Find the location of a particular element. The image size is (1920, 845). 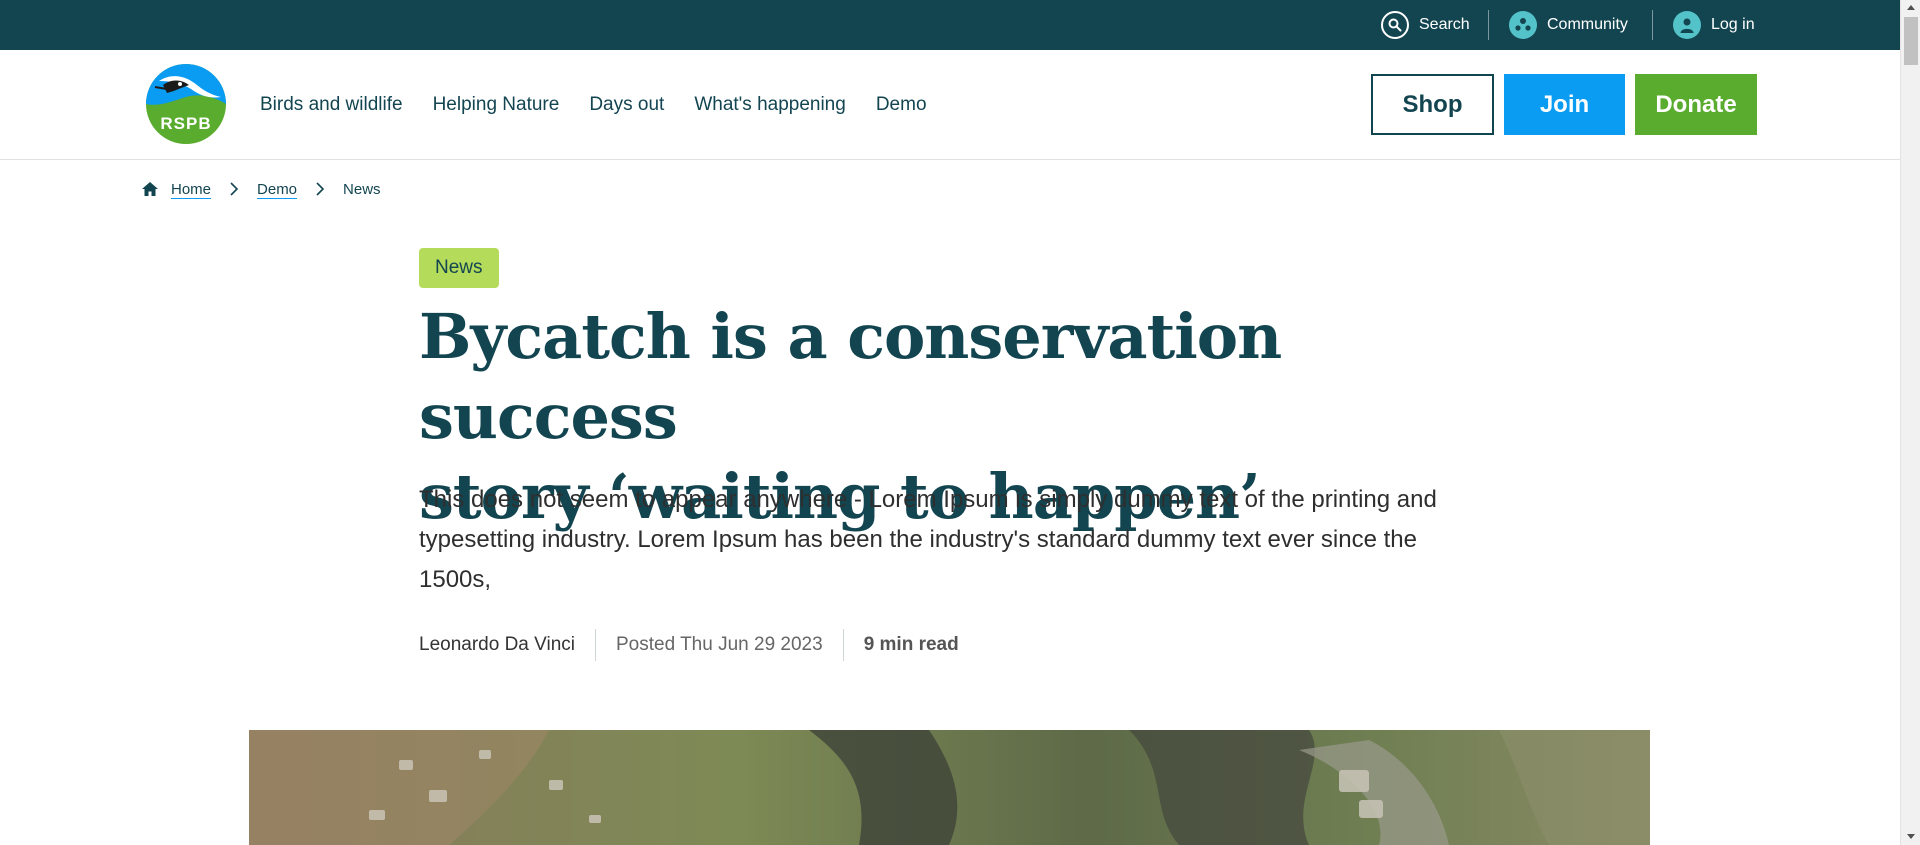

community-link: Community is located at coordinates (1568, 25).